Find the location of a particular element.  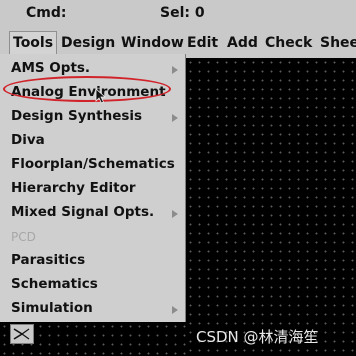

menu-item-floorplan-schematics: Floorplan/Schematics is located at coordinates (93, 164).